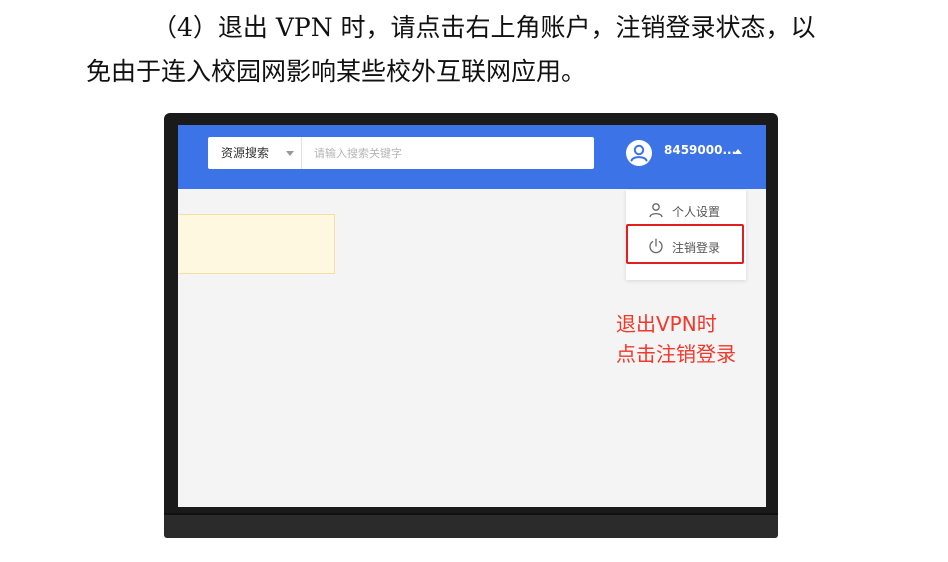 The image size is (948, 562). Describe the element at coordinates (256, 244) in the screenshot. I see `notice-banner` at that location.